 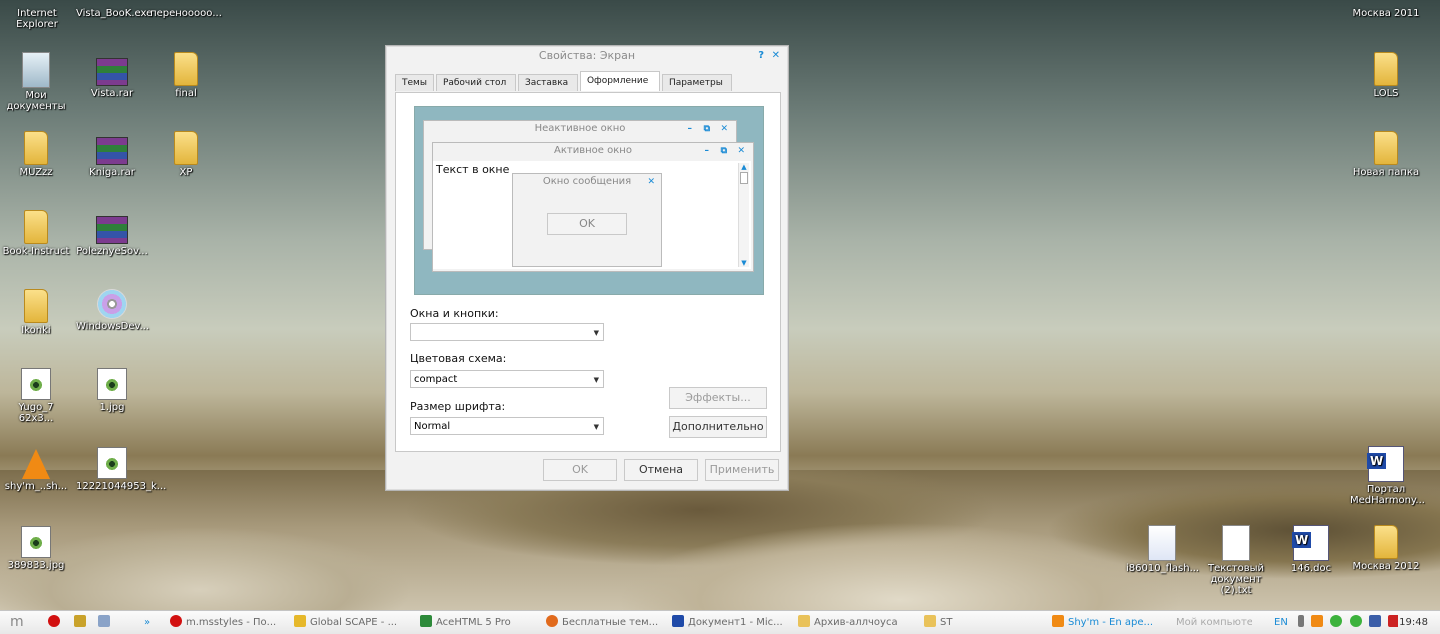 I want to click on desktop-icon-xp: XP, so click(x=186, y=154).